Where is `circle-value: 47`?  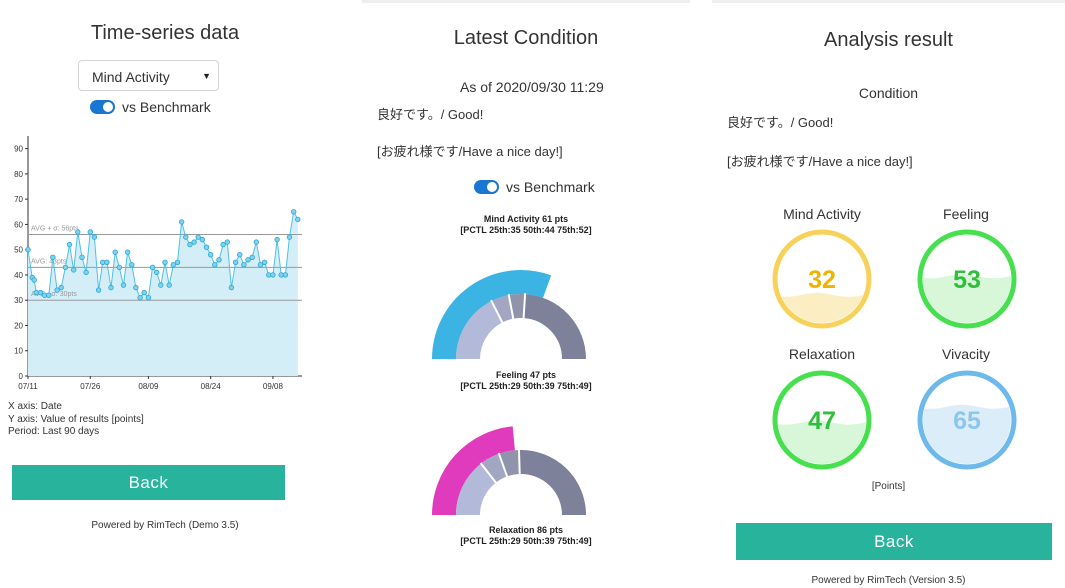 circle-value: 47 is located at coordinates (822, 421).